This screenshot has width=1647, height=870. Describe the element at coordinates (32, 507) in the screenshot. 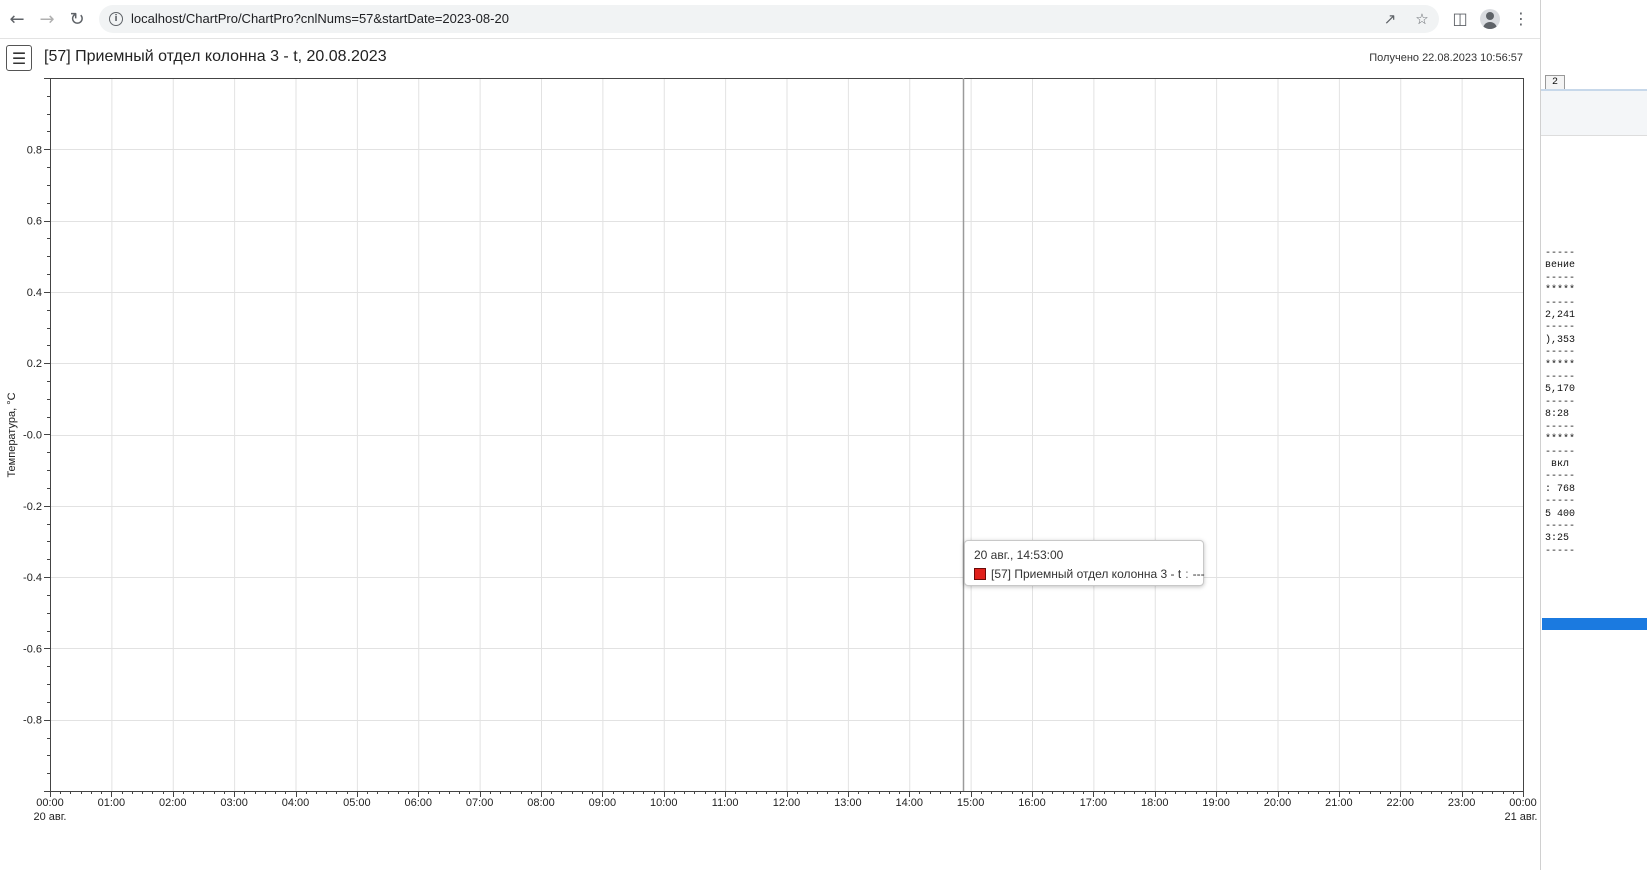

I see `y-tick-label: -0.2` at that location.